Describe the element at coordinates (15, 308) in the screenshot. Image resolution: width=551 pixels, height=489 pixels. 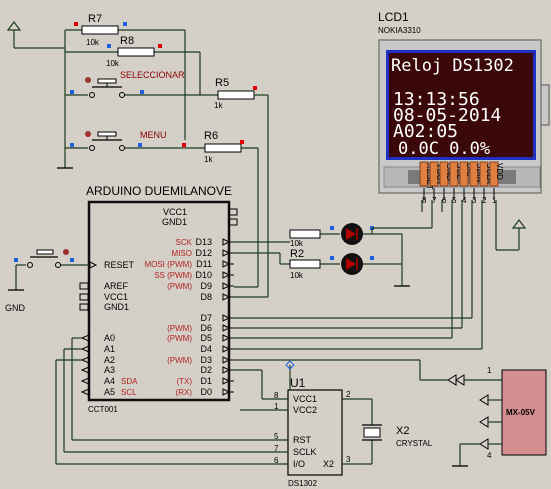
I see `gnd-label: GND` at that location.